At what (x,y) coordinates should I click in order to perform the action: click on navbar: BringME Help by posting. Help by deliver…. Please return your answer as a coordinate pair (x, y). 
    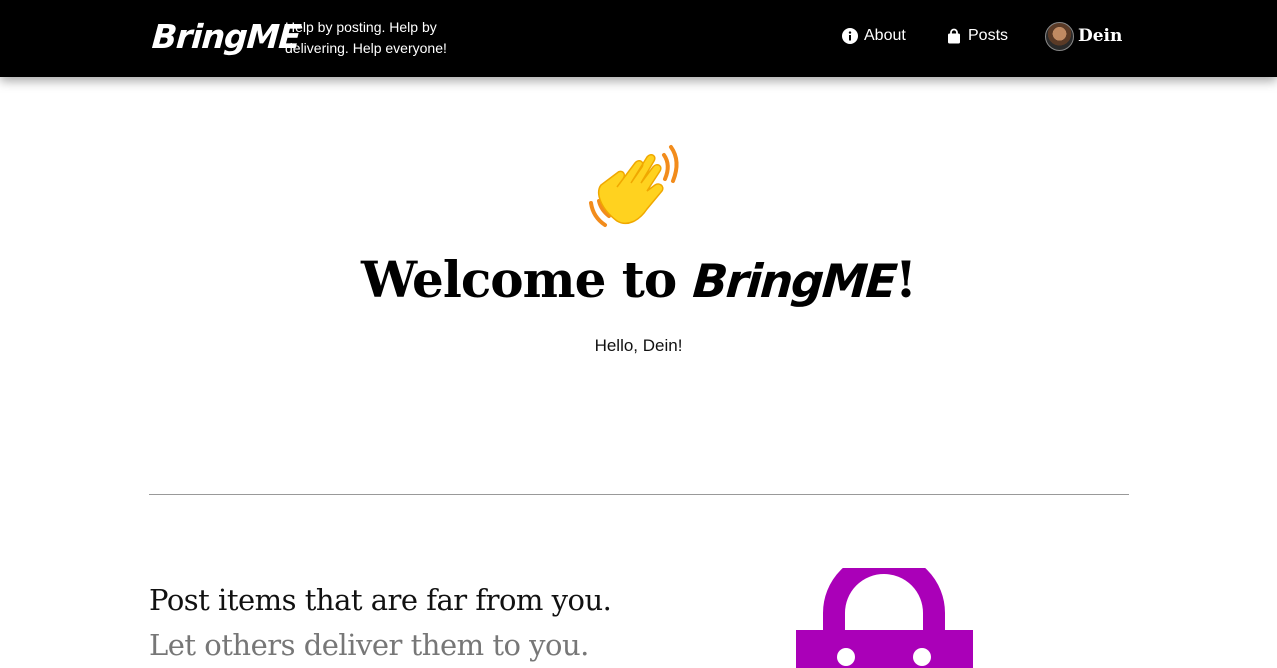
    Looking at the image, I should click on (638, 38).